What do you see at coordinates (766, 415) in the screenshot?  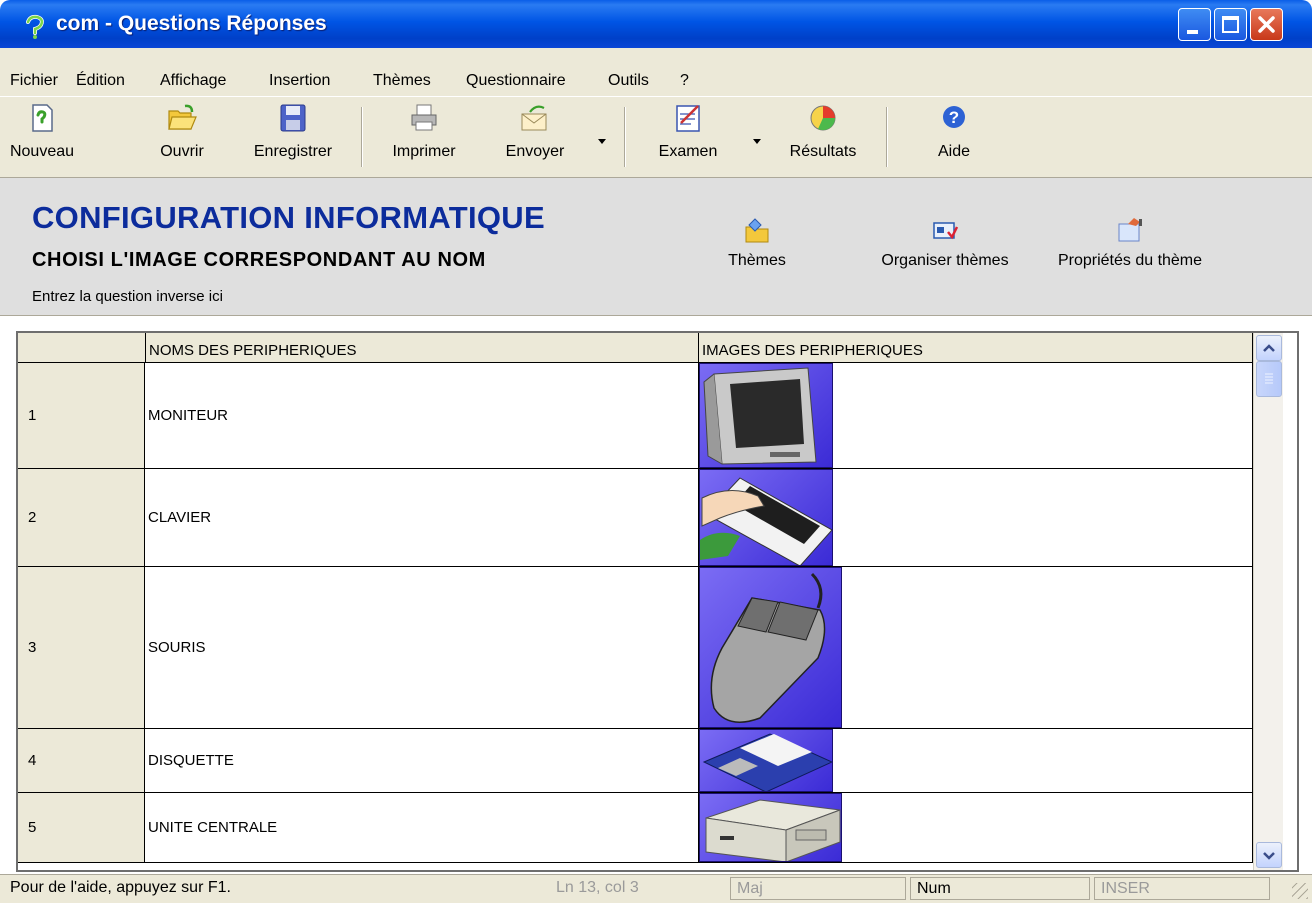 I see `monitor-image` at bounding box center [766, 415].